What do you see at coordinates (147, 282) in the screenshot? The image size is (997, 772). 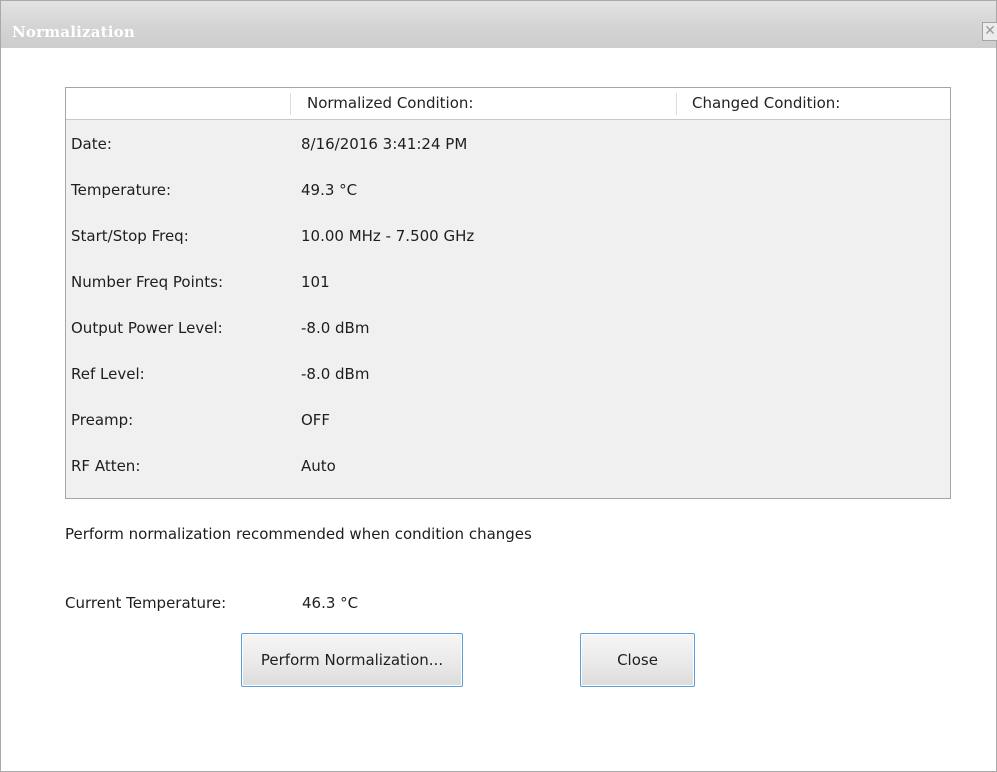 I see `row-label: Number Freq Points:` at bounding box center [147, 282].